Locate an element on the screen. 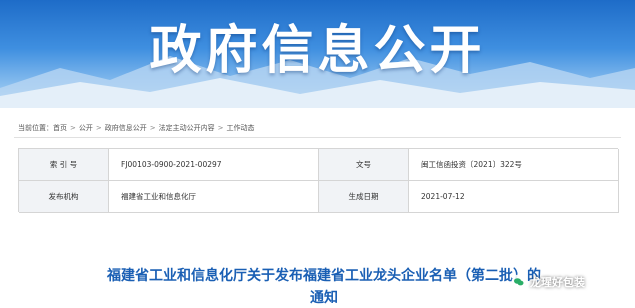 Image resolution: width=635 pixels, height=308 pixels. breadcrumb-item-home: 首页 is located at coordinates (60, 128).